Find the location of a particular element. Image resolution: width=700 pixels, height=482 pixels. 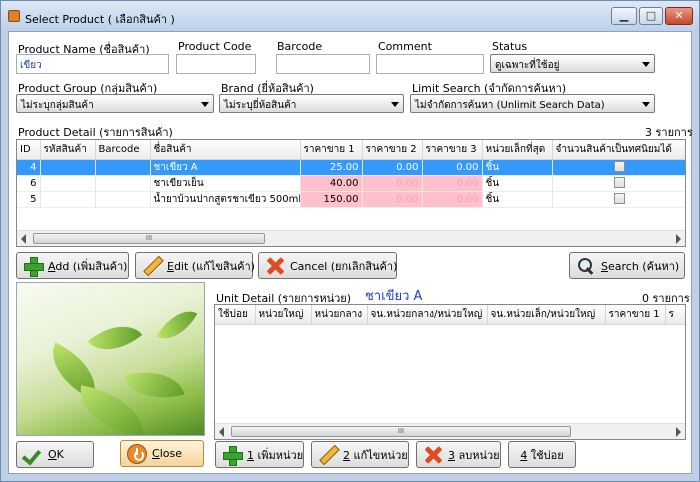

col-small-per-big: จน.หน่วยเล็ก/หน่วยใหญ่ is located at coordinates (546, 315).